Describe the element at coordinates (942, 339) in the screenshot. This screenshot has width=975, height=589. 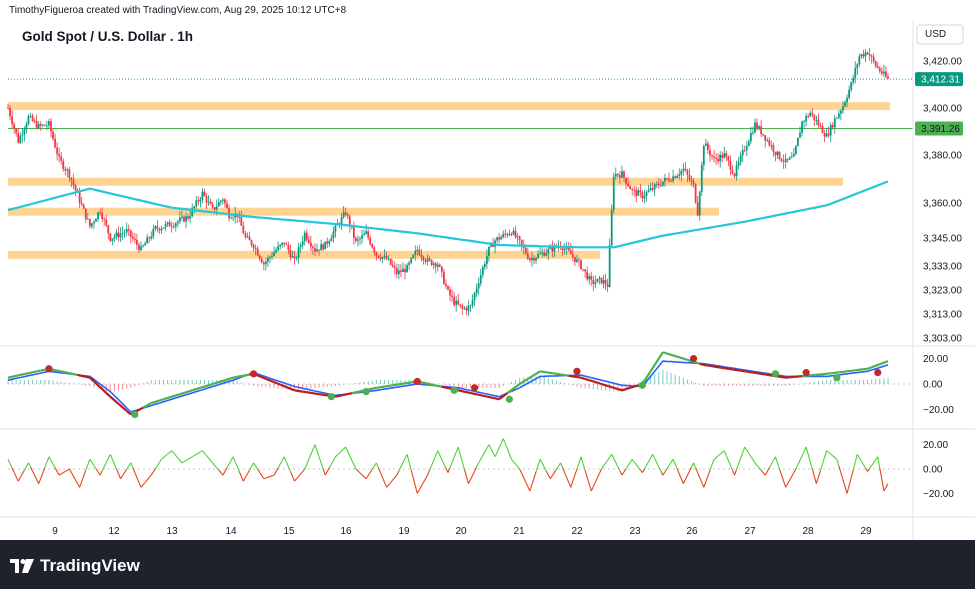
I see `price-tick-label: 3,303.00` at that location.